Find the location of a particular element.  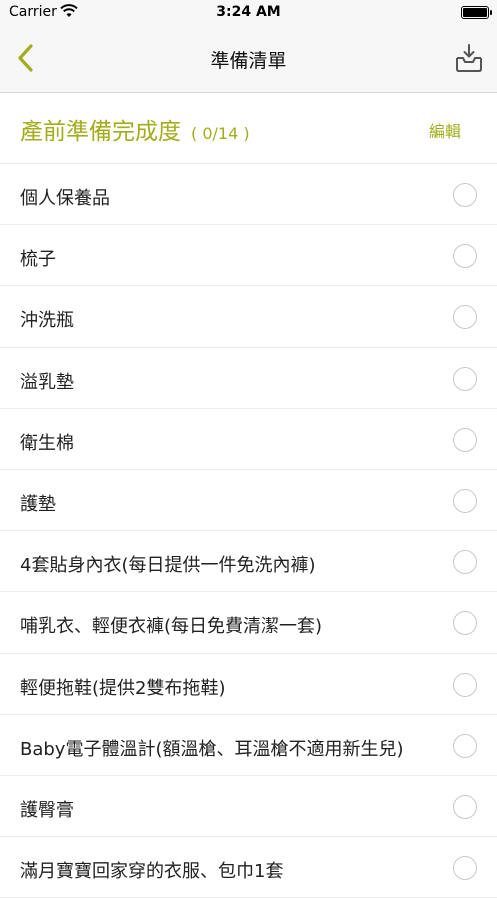

list-item: 滿月寶寶回家穿的衣服、包巾1套 is located at coordinates (248, 867).